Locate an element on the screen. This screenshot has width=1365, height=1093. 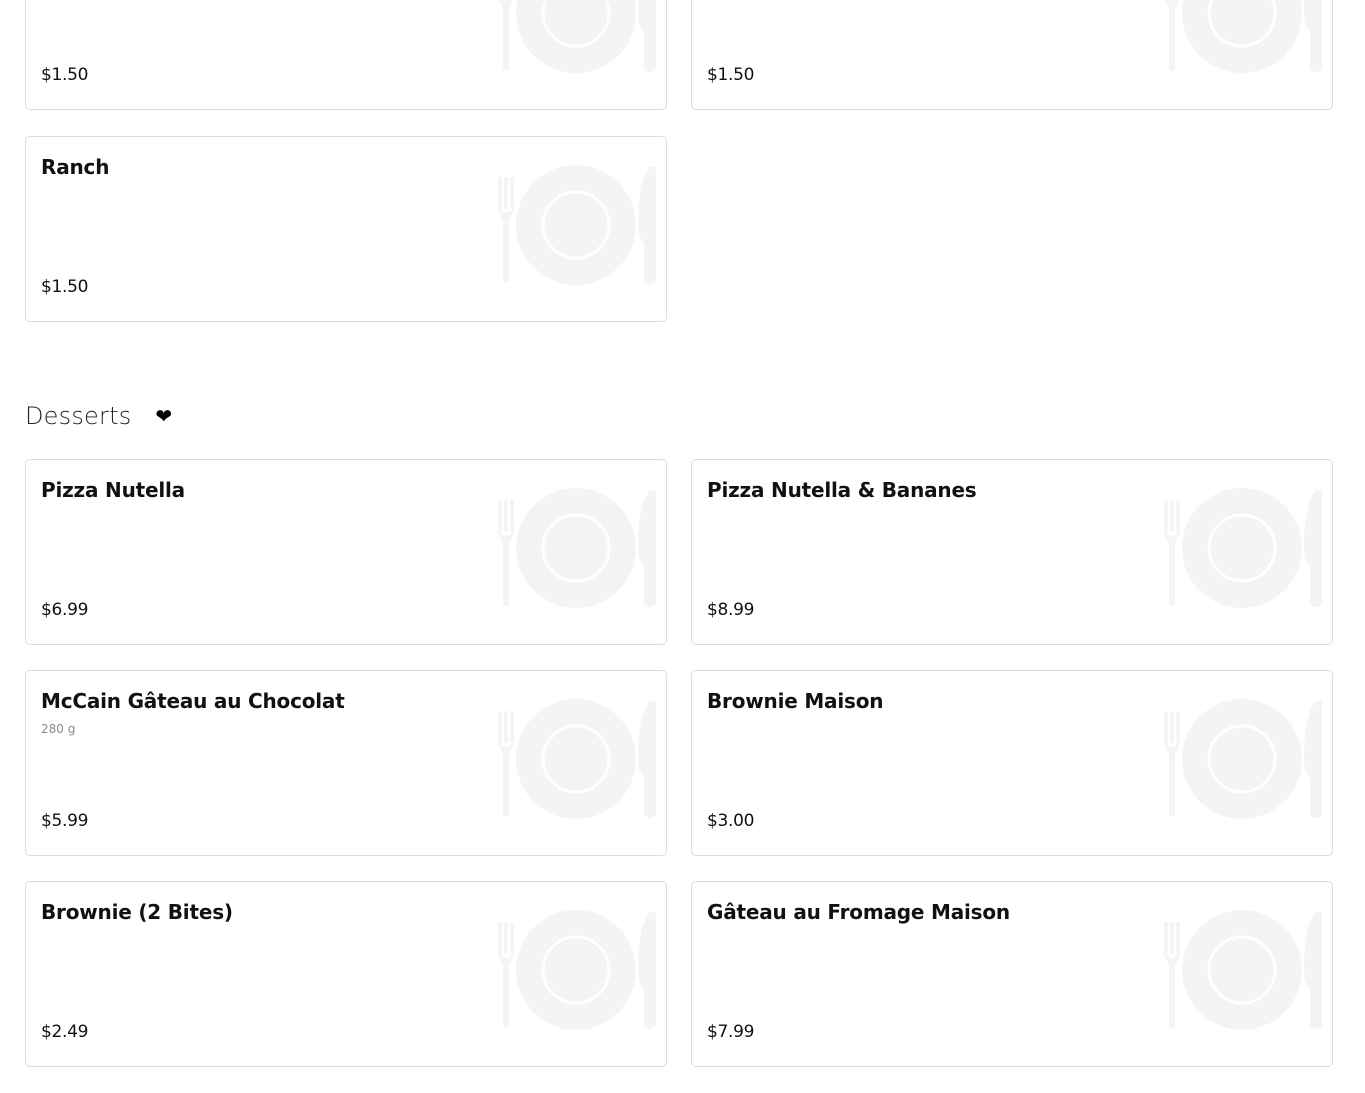
menu-item-name: McCain Gâteau au Chocolat is located at coordinates (193, 701).